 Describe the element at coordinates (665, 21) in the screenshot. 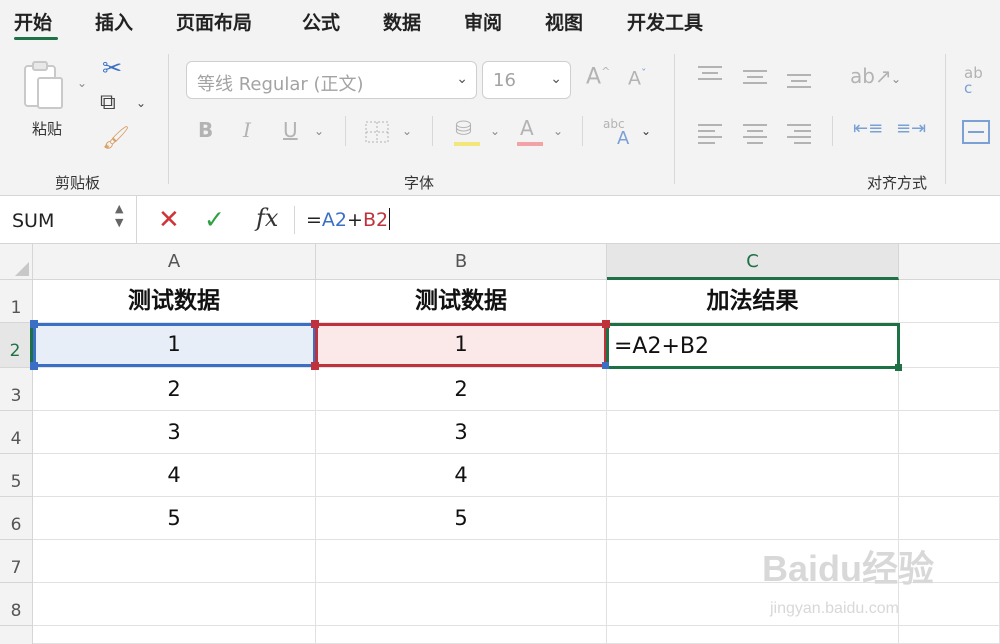

I see `tab-developer: 开发工具` at that location.